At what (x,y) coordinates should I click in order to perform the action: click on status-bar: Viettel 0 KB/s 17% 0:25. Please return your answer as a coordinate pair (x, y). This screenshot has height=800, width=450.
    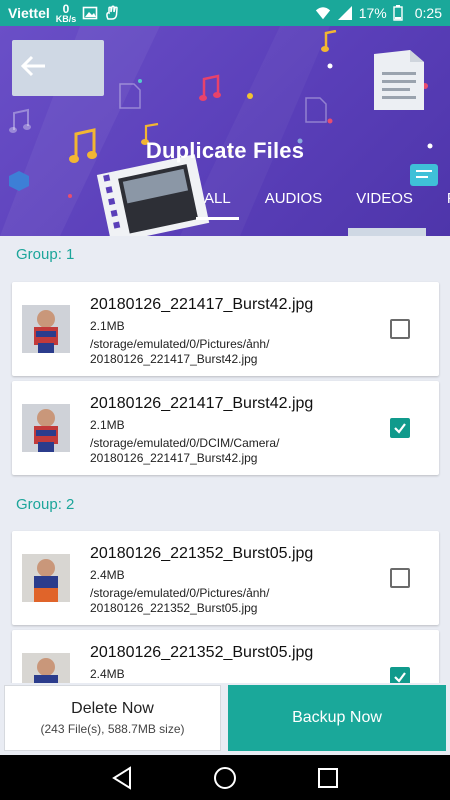
    Looking at the image, I should click on (225, 13).